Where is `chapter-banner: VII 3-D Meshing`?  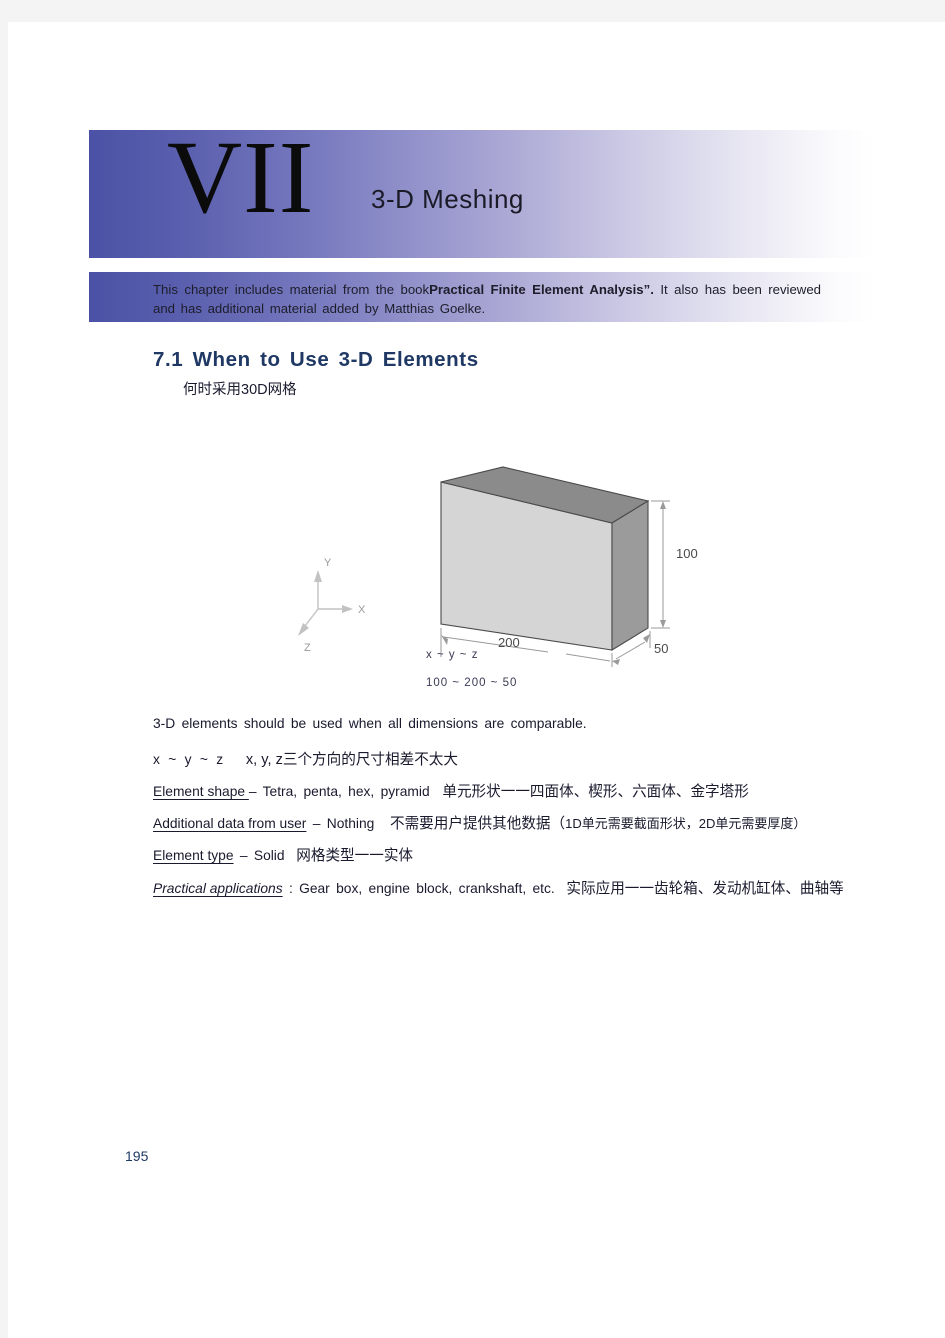 chapter-banner: VII 3-D Meshing is located at coordinates (482, 192).